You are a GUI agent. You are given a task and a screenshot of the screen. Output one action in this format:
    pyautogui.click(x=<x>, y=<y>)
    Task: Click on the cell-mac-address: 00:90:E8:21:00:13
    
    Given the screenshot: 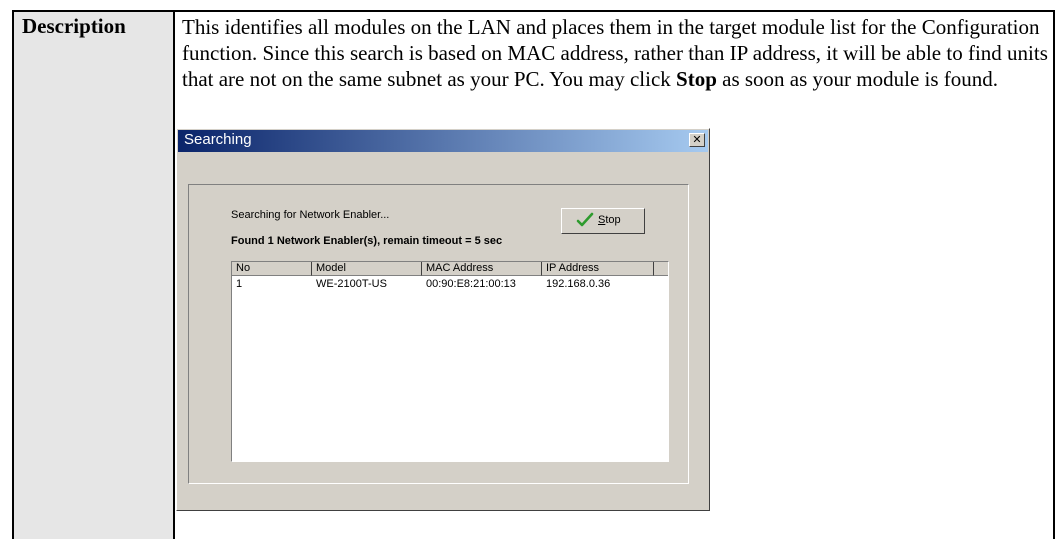 What is the action you would take?
    pyautogui.click(x=471, y=284)
    